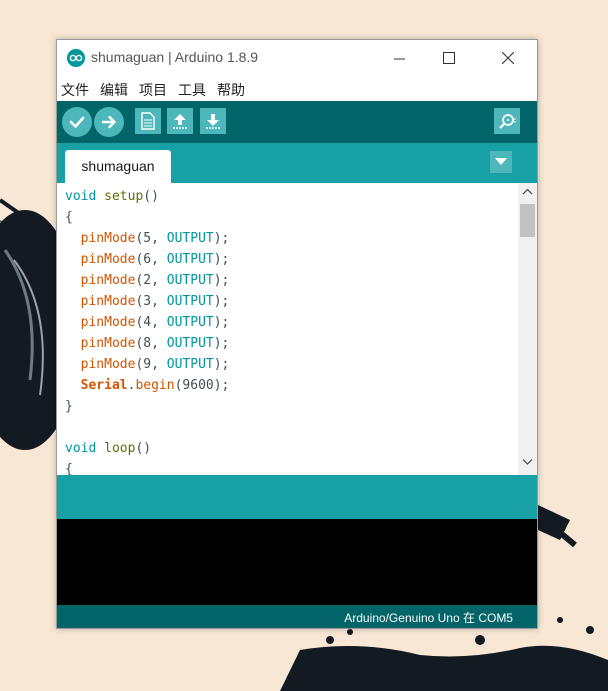 This screenshot has width=608, height=691. Describe the element at coordinates (151, 259) in the screenshot. I see `code-token: (6,` at that location.